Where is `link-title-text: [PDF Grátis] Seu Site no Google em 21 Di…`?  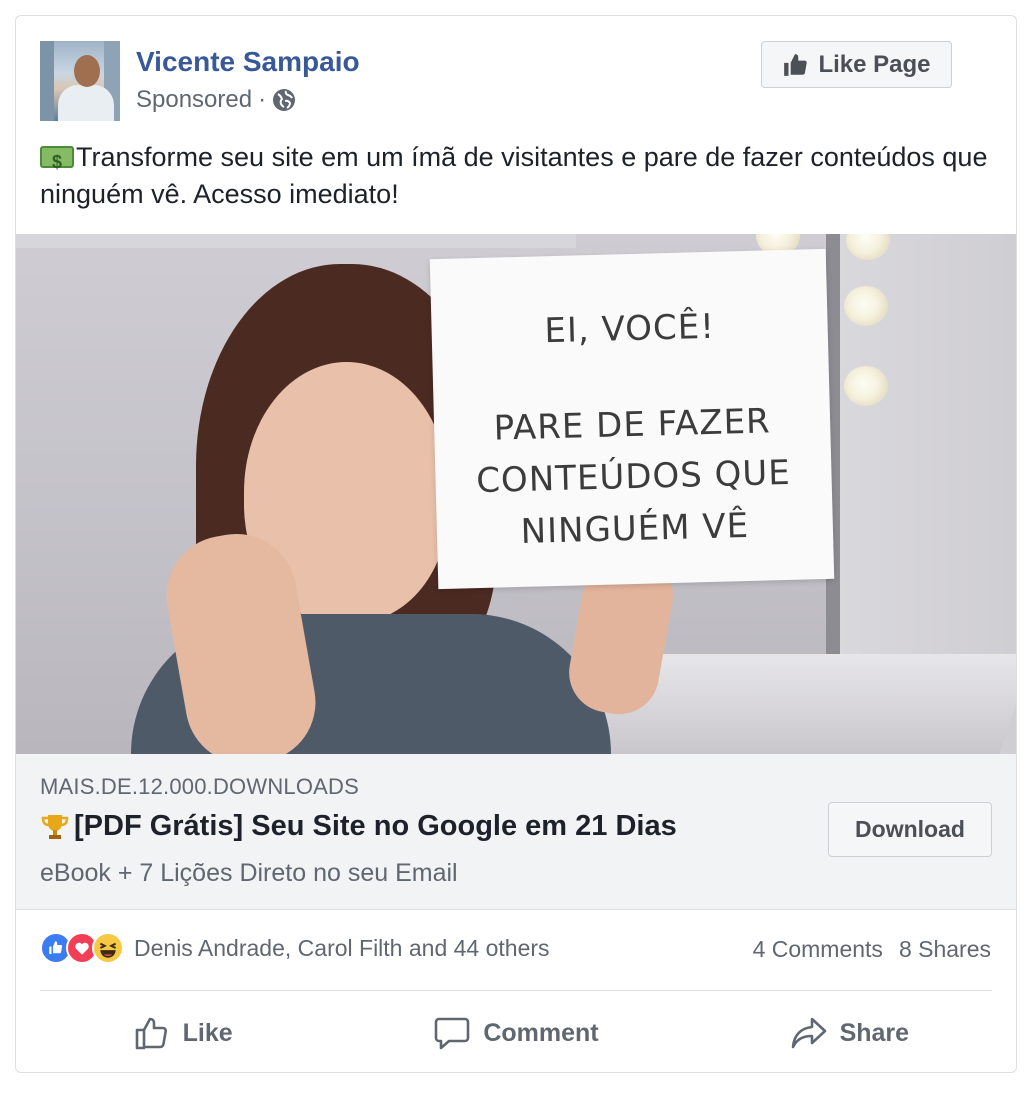 link-title-text: [PDF Grátis] Seu Site no Google em 21 Di… is located at coordinates (375, 826).